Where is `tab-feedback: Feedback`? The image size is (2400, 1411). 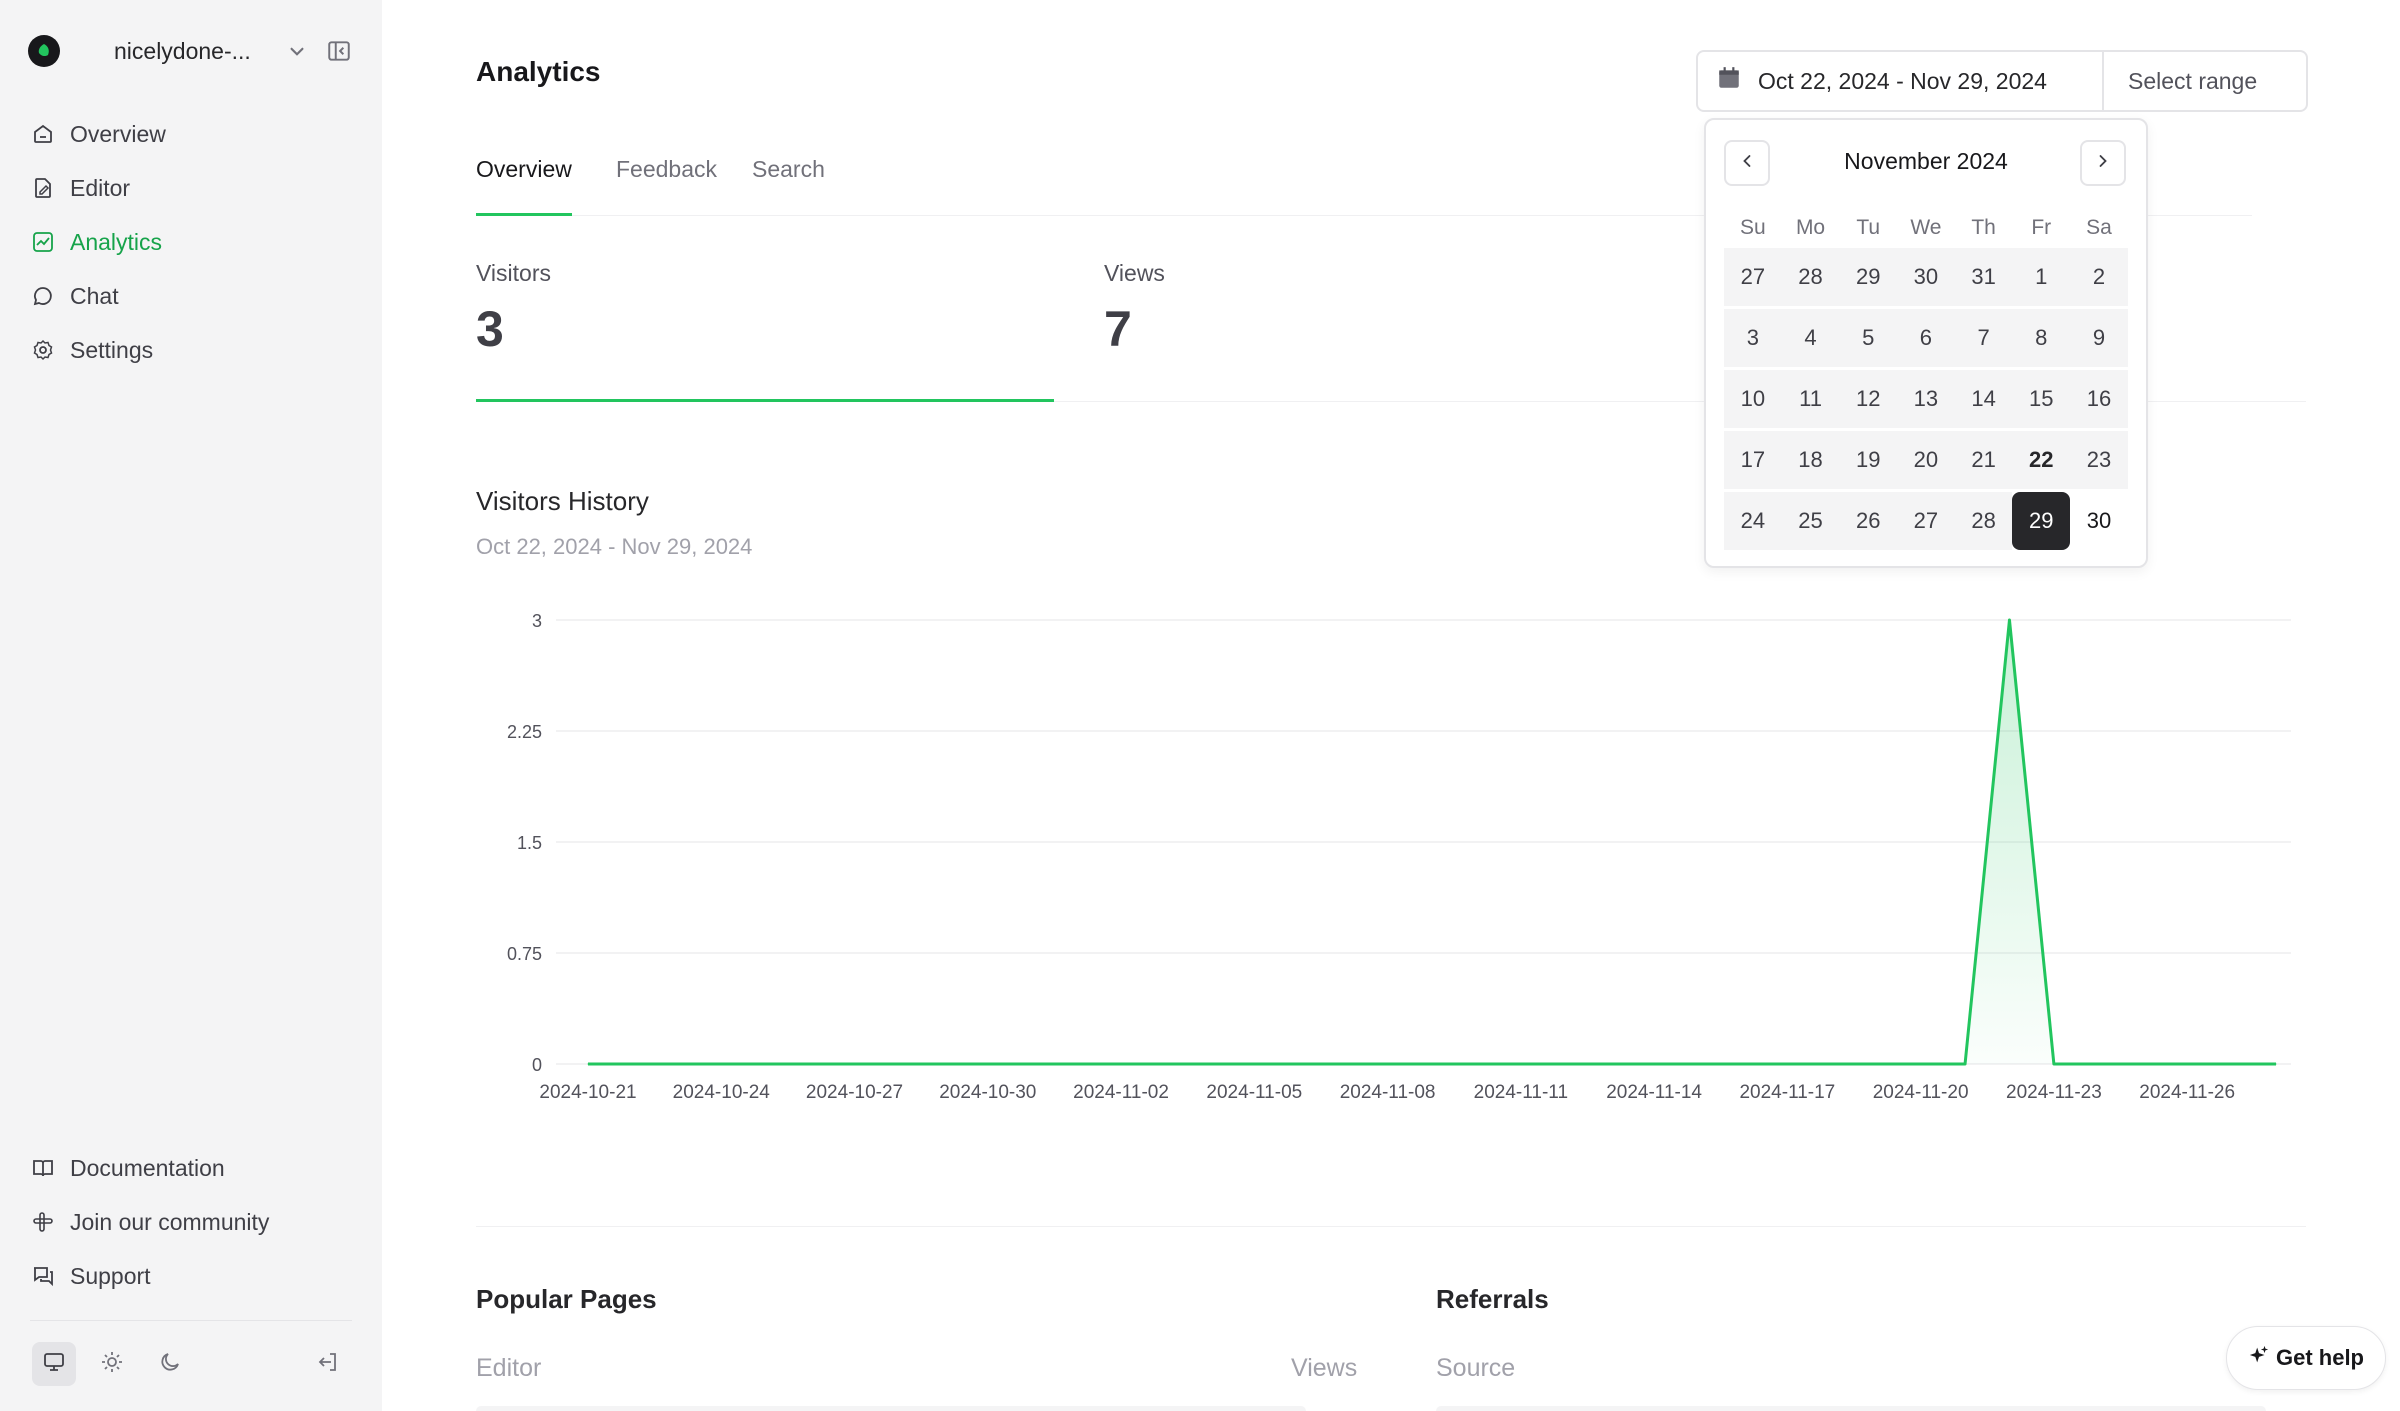
tab-feedback: Feedback is located at coordinates (666, 186).